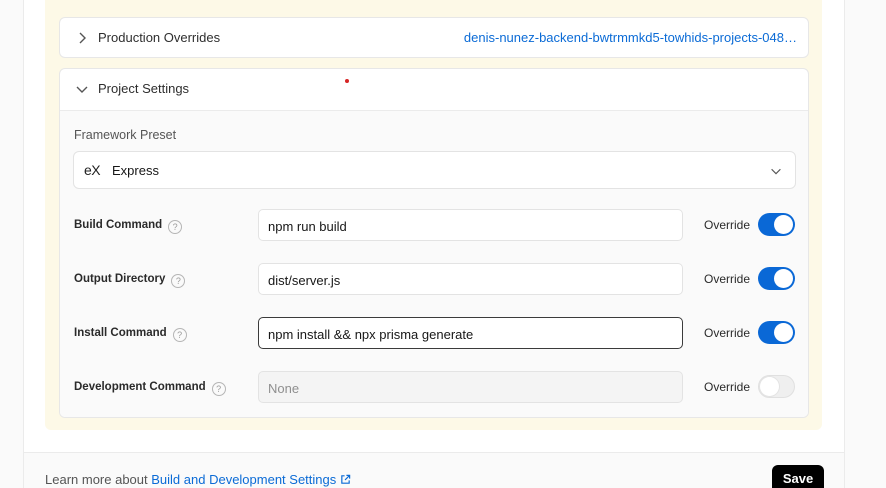  I want to click on development-command-override-toggle, so click(776, 386).